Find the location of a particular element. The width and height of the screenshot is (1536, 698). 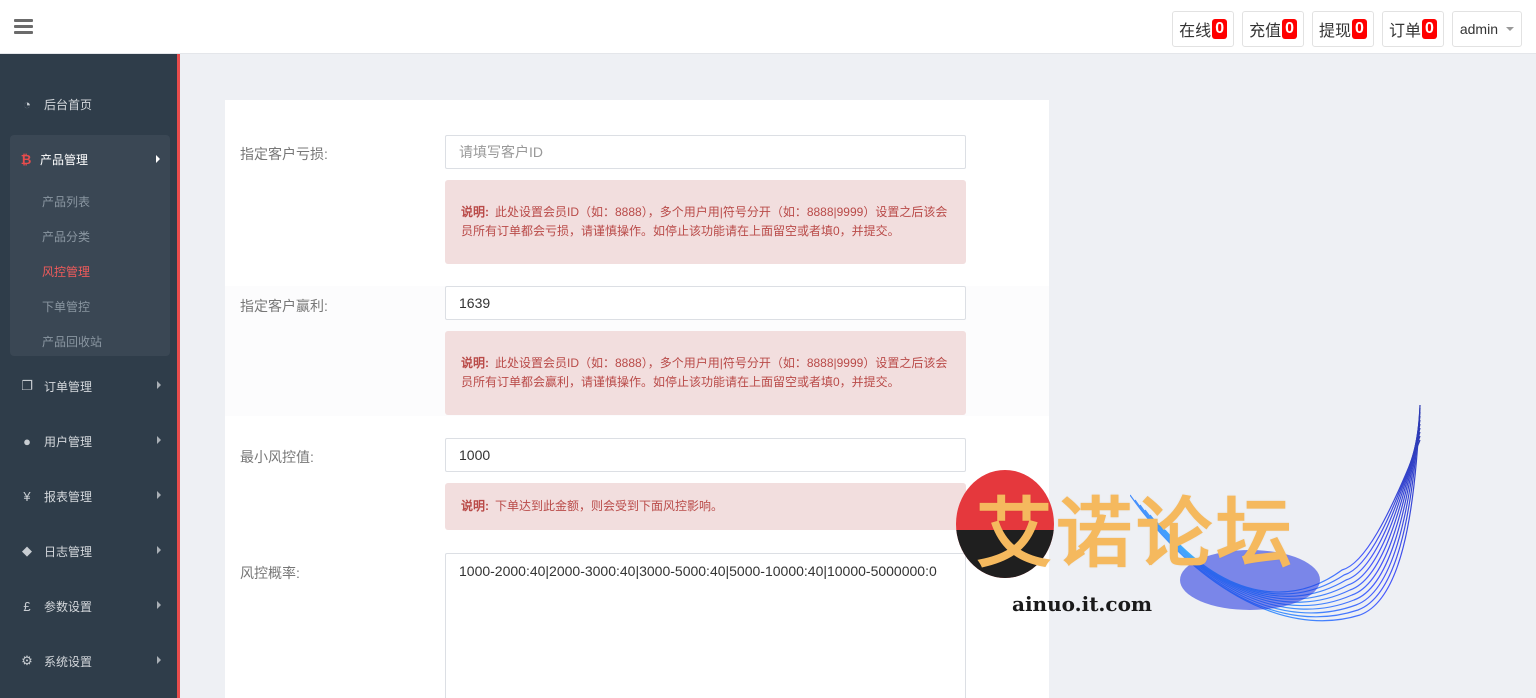

loss-customer-label: 指定客户亏损: is located at coordinates (284, 154).